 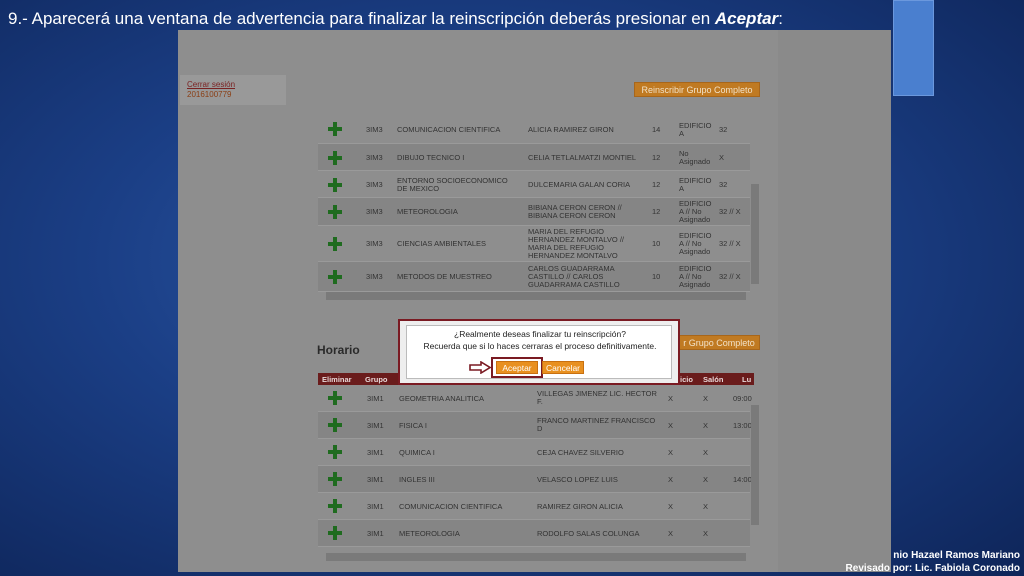 What do you see at coordinates (746, 18) in the screenshot?
I see `instruction-bold: Aceptar` at bounding box center [746, 18].